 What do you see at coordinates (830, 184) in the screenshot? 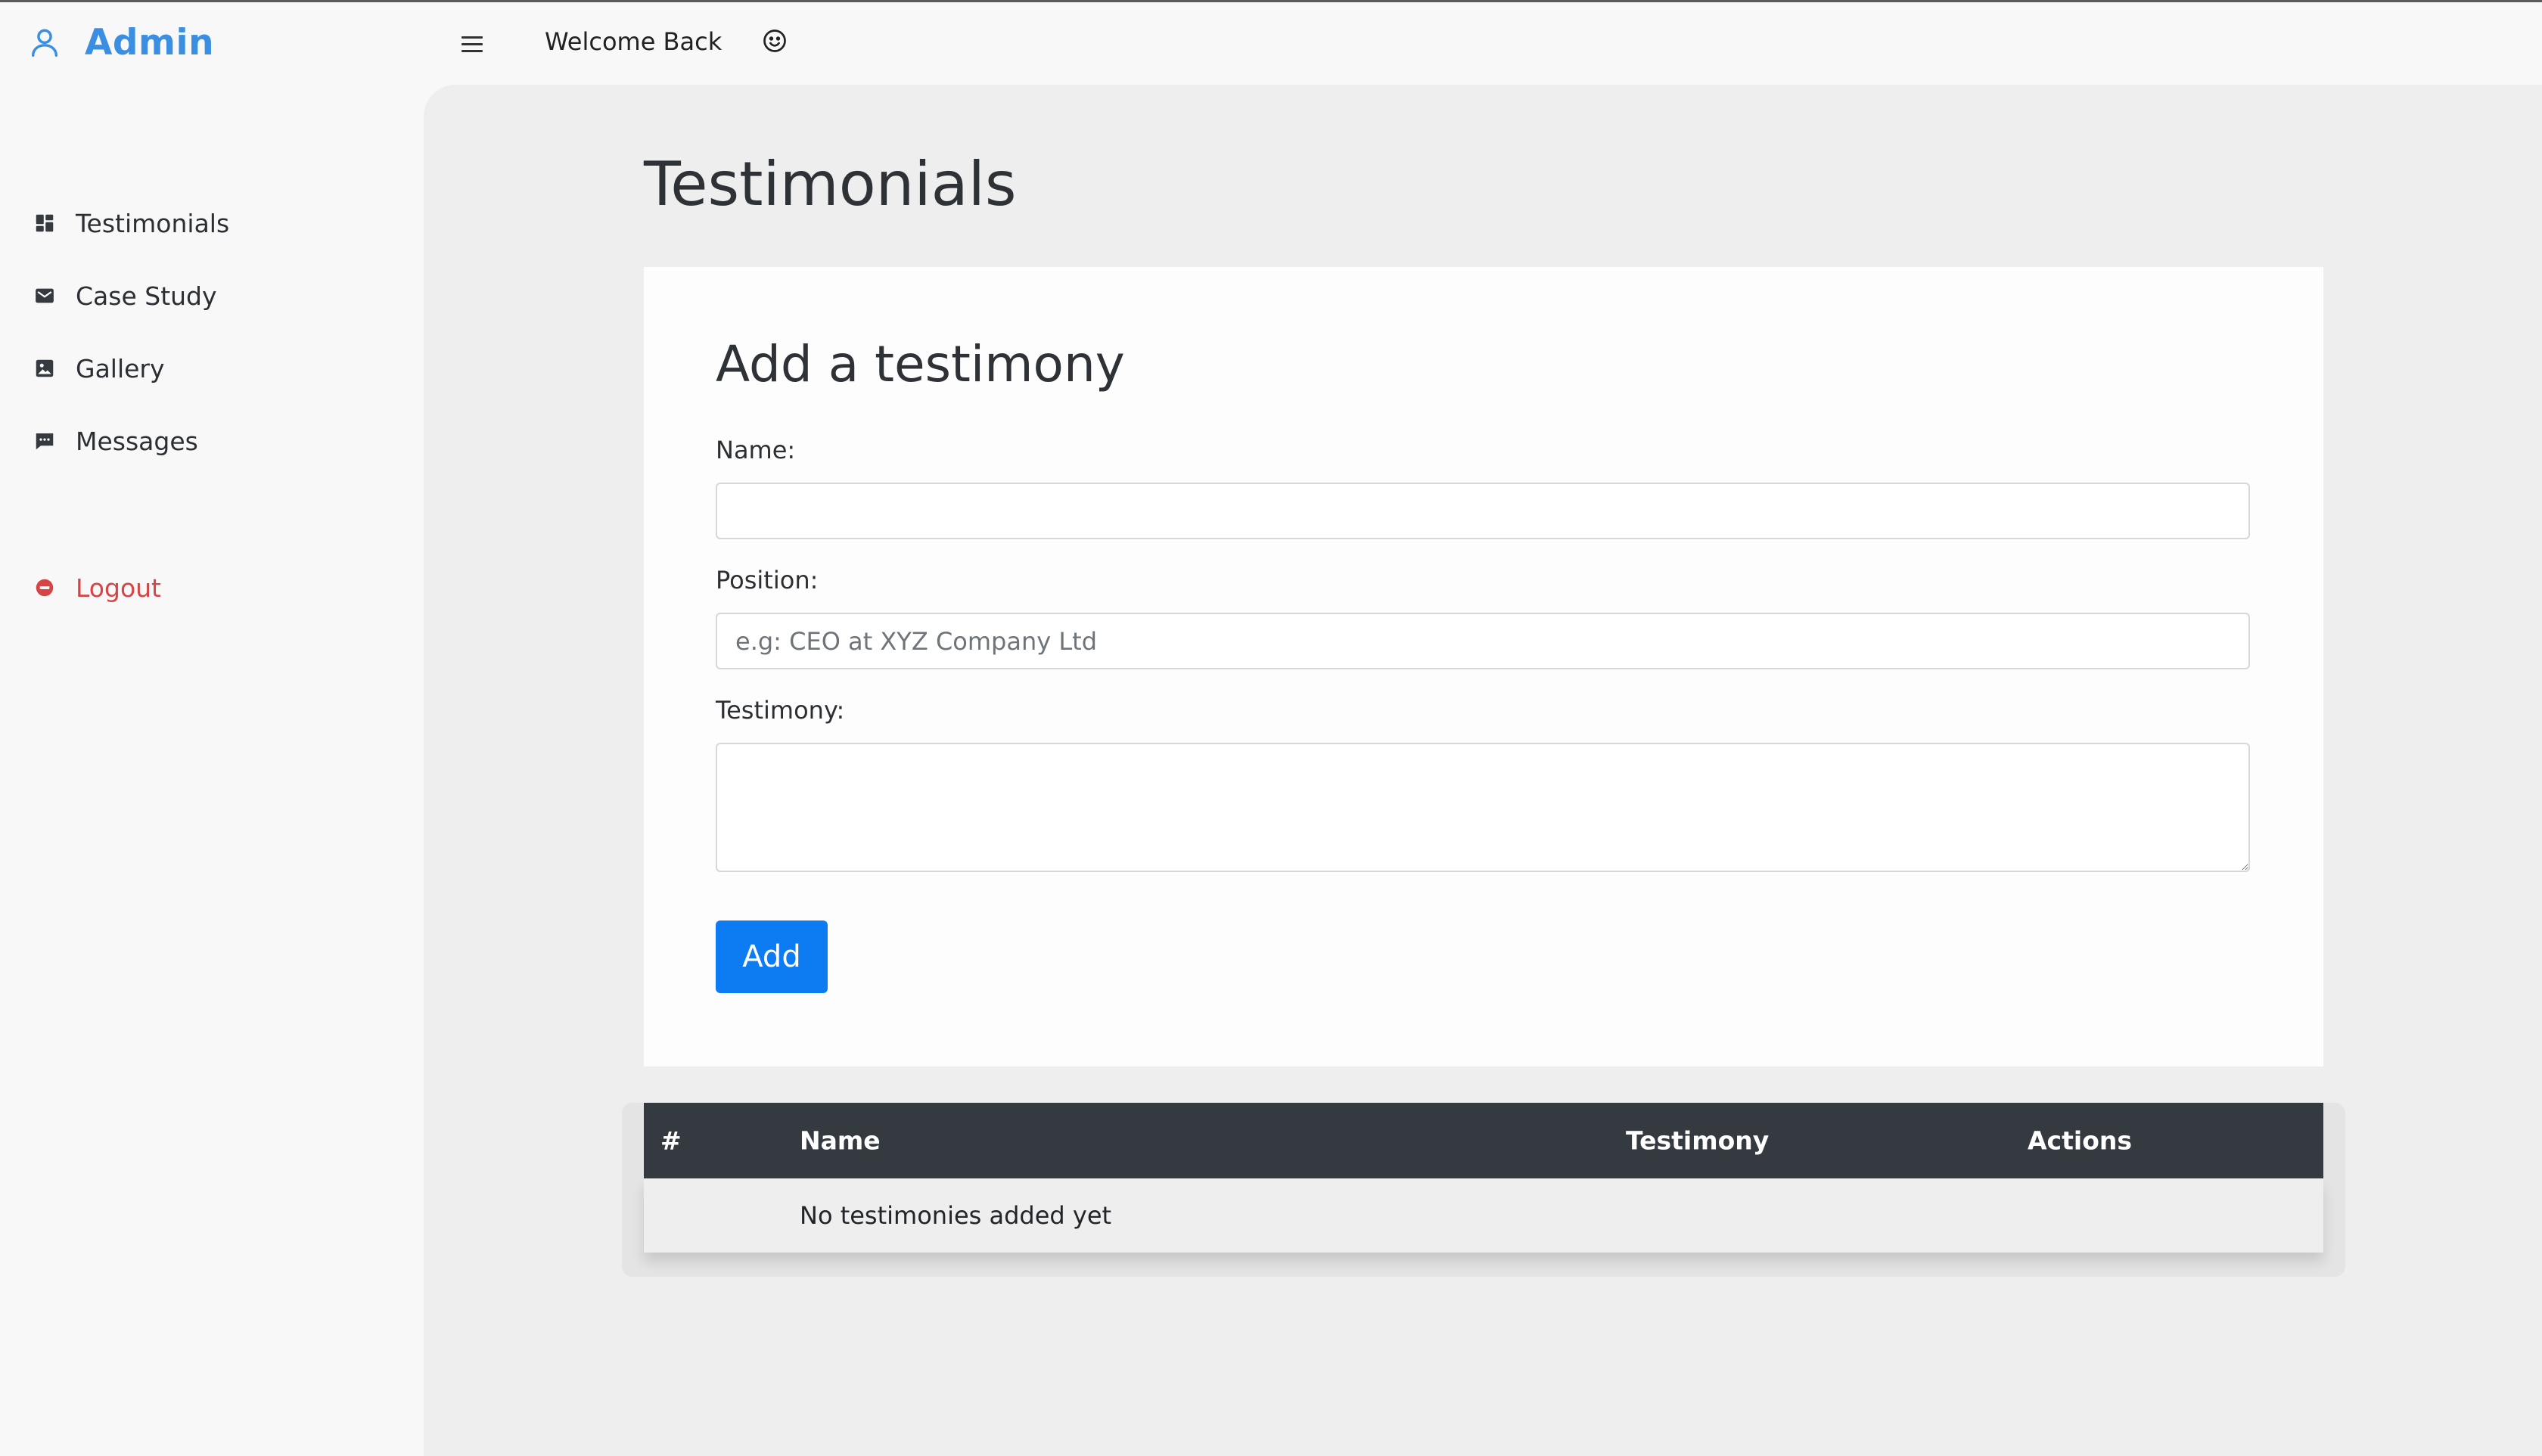
I see `page-title: Testimonials` at bounding box center [830, 184].